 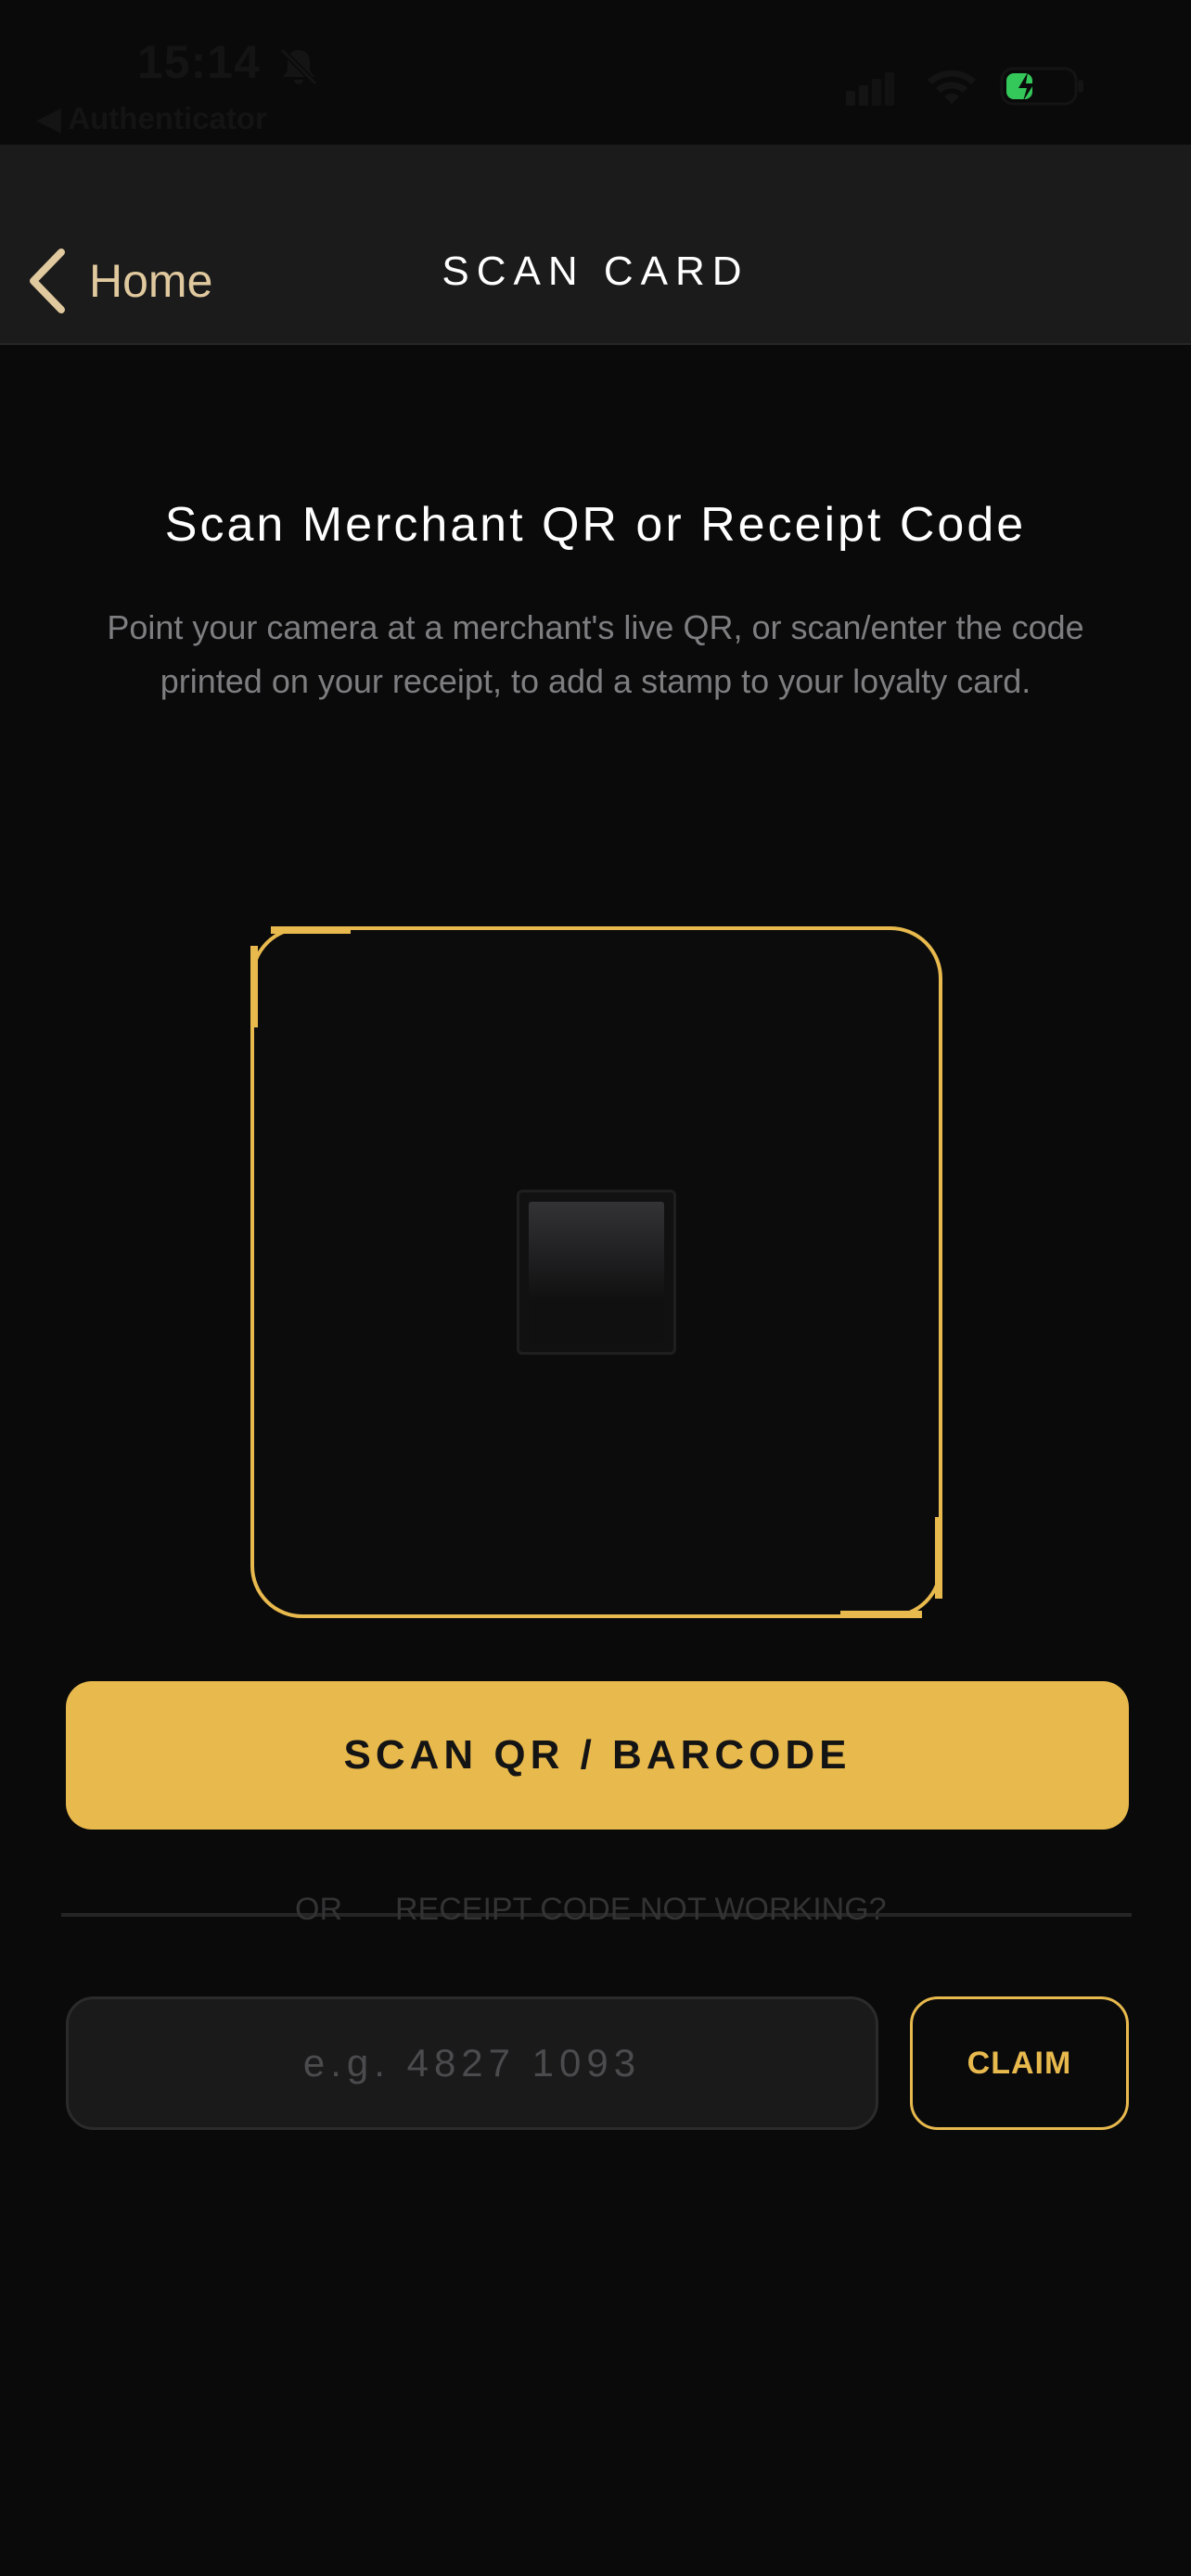 What do you see at coordinates (595, 525) in the screenshot?
I see `scan-heading: Scan Merchant QR or Receipt Code` at bounding box center [595, 525].